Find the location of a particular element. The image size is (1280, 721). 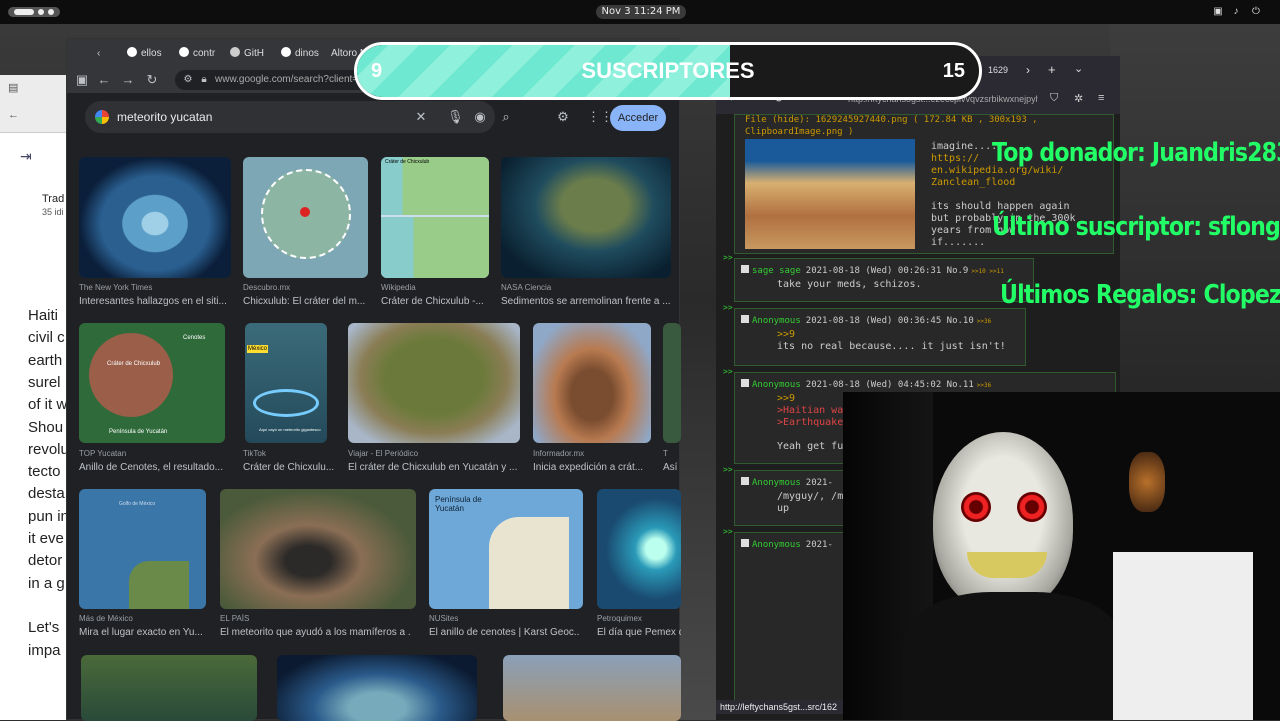

result-image-3: Cráter de Chicxulub is located at coordinates (435, 217).